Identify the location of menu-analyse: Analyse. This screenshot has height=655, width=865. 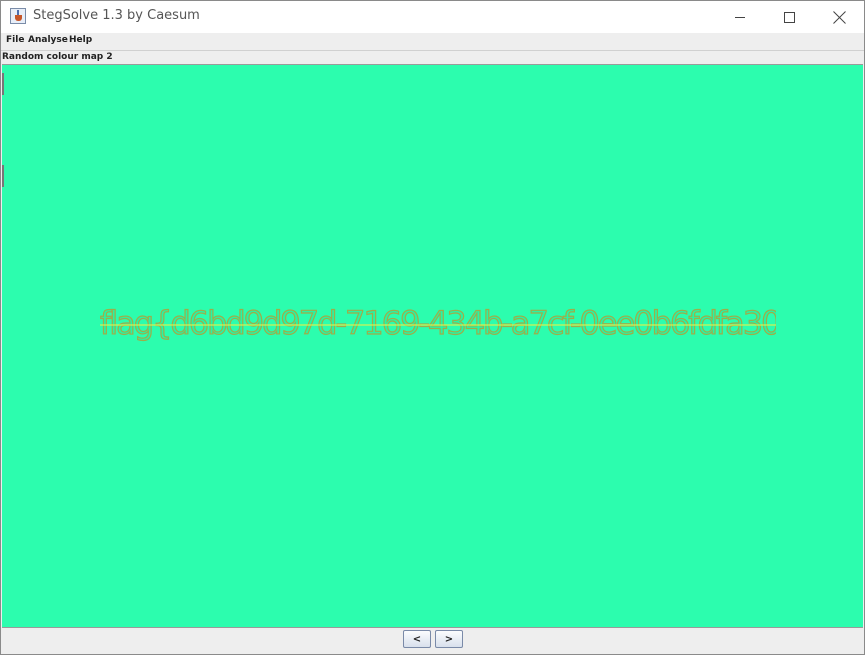
(48, 40).